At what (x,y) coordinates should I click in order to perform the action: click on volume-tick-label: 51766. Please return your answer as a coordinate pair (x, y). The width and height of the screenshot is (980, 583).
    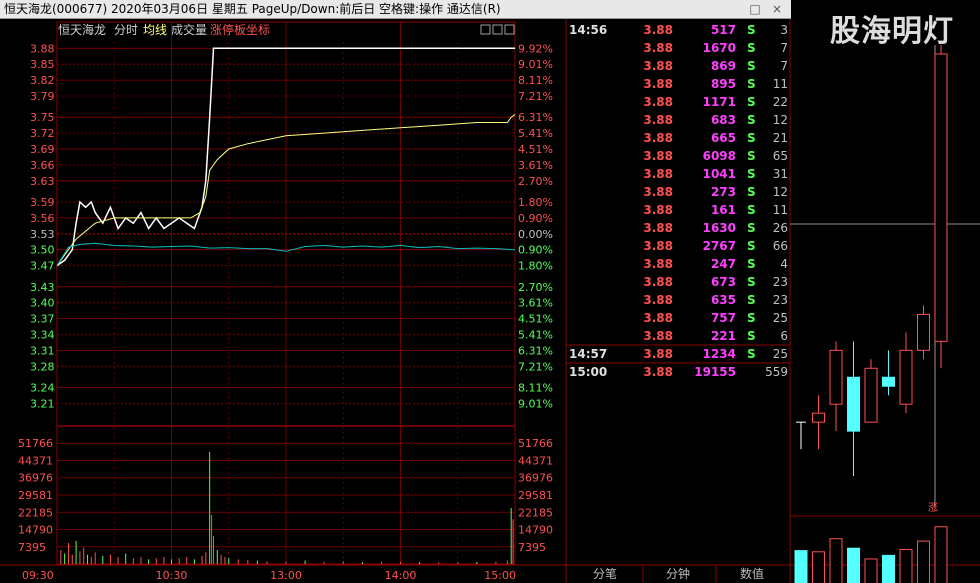
    Looking at the image, I should click on (35, 443).